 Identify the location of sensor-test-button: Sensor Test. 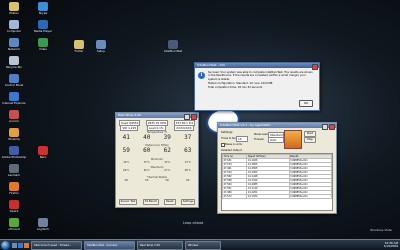
(128, 202).